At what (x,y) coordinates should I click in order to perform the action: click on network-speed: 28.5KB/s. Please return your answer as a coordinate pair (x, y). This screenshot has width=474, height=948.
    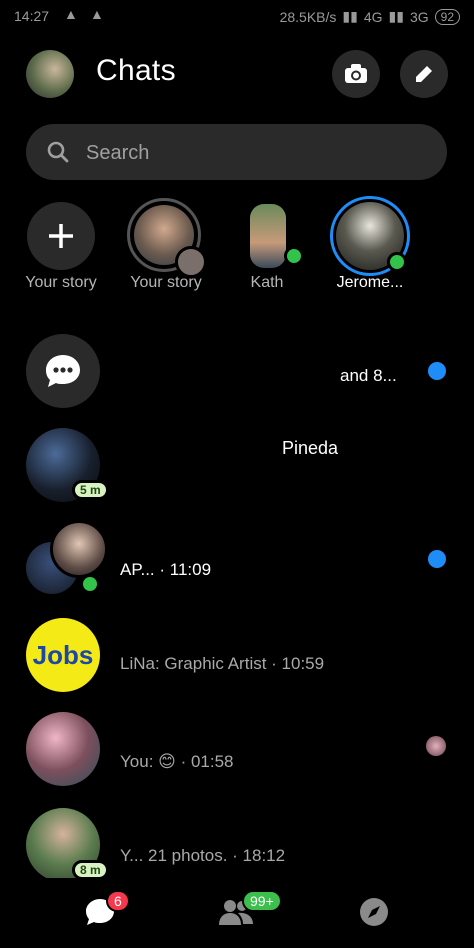
    Looking at the image, I should click on (308, 16).